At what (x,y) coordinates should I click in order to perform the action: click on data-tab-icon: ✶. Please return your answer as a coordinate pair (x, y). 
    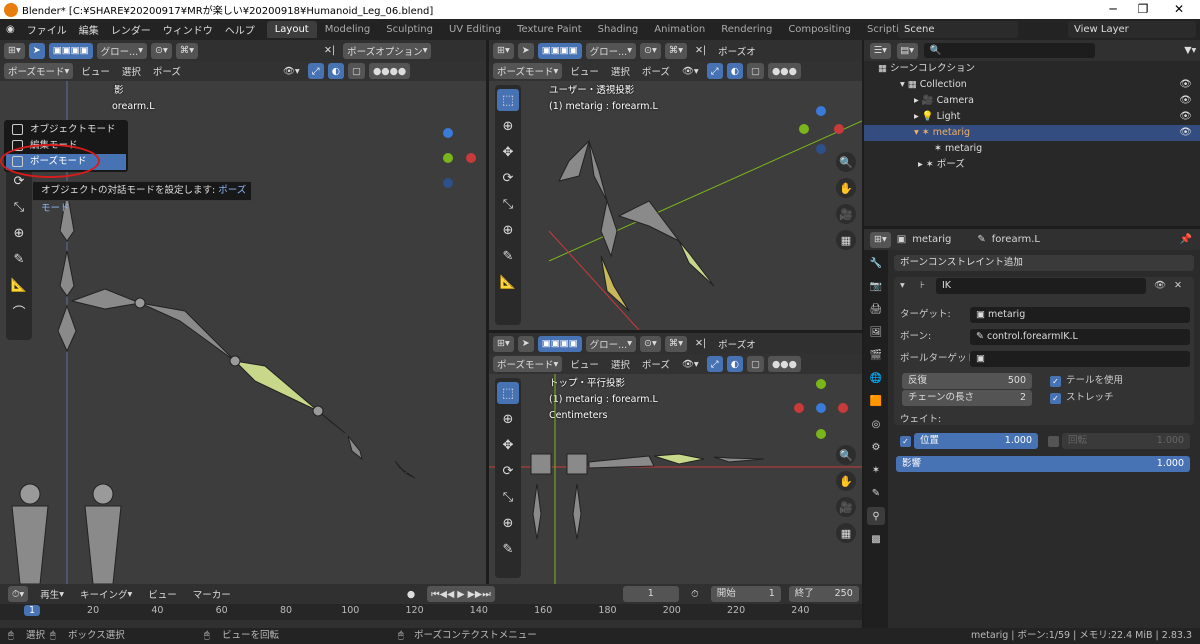
    Looking at the image, I should click on (876, 470).